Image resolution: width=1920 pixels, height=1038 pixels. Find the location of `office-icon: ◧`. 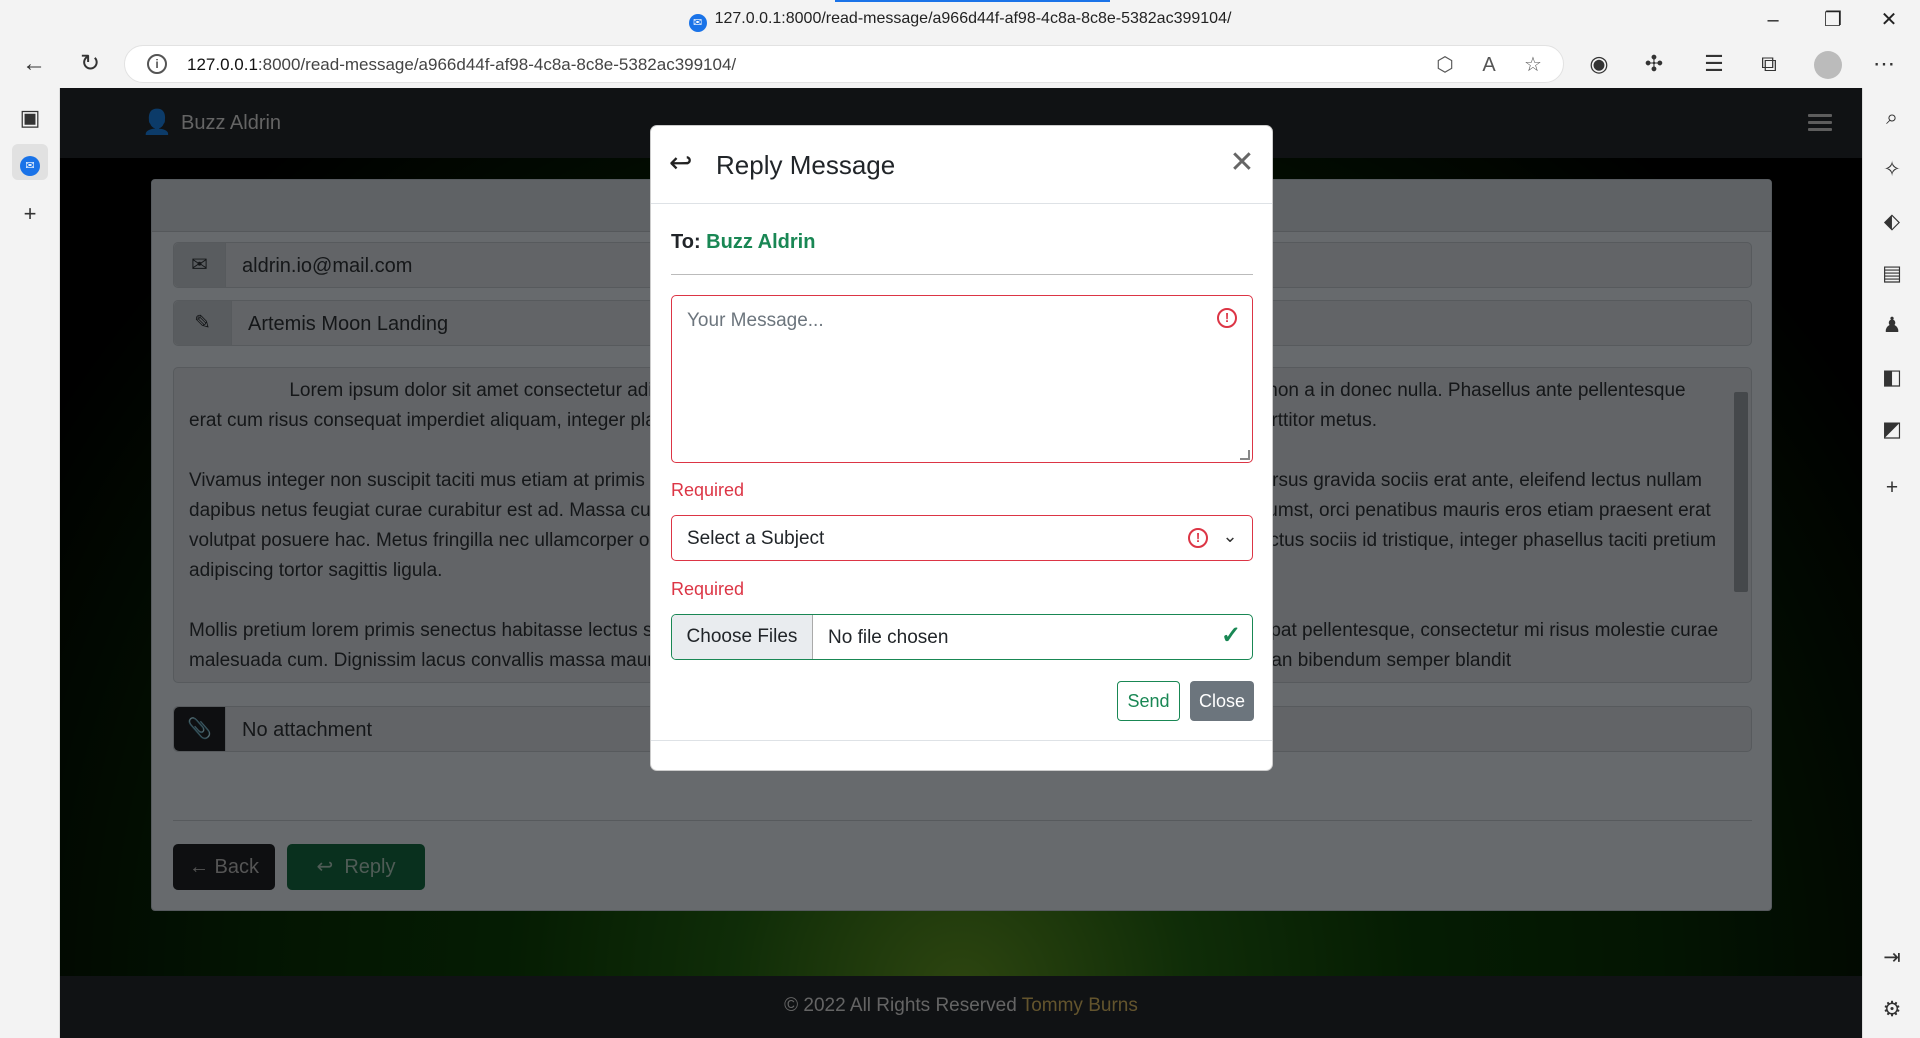

office-icon: ◧ is located at coordinates (1892, 378).